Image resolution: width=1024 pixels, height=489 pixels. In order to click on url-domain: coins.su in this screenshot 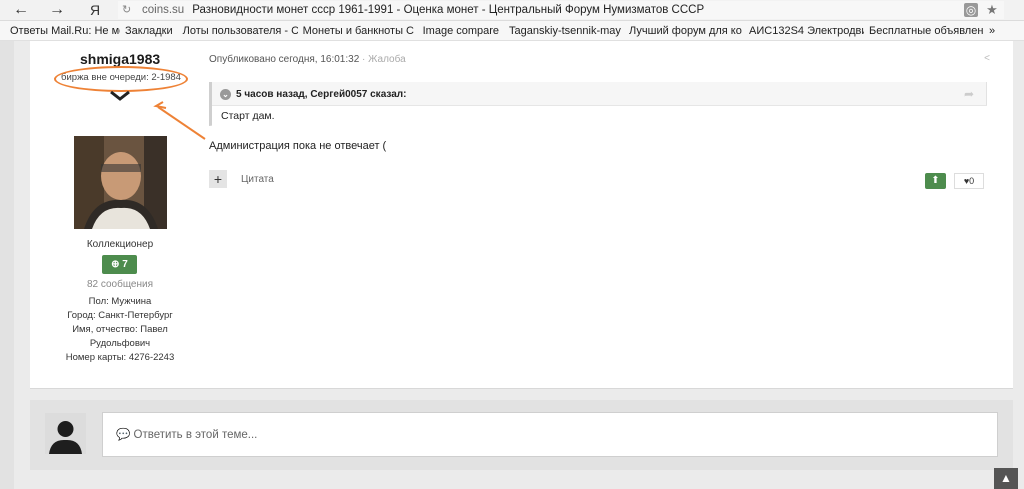, I will do `click(163, 10)`.